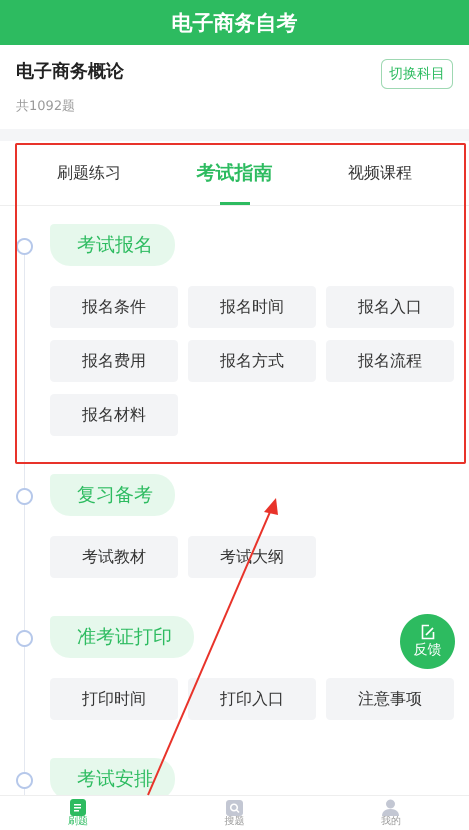  Describe the element at coordinates (235, 23) in the screenshot. I see `app-title: 电子商务自考` at that location.